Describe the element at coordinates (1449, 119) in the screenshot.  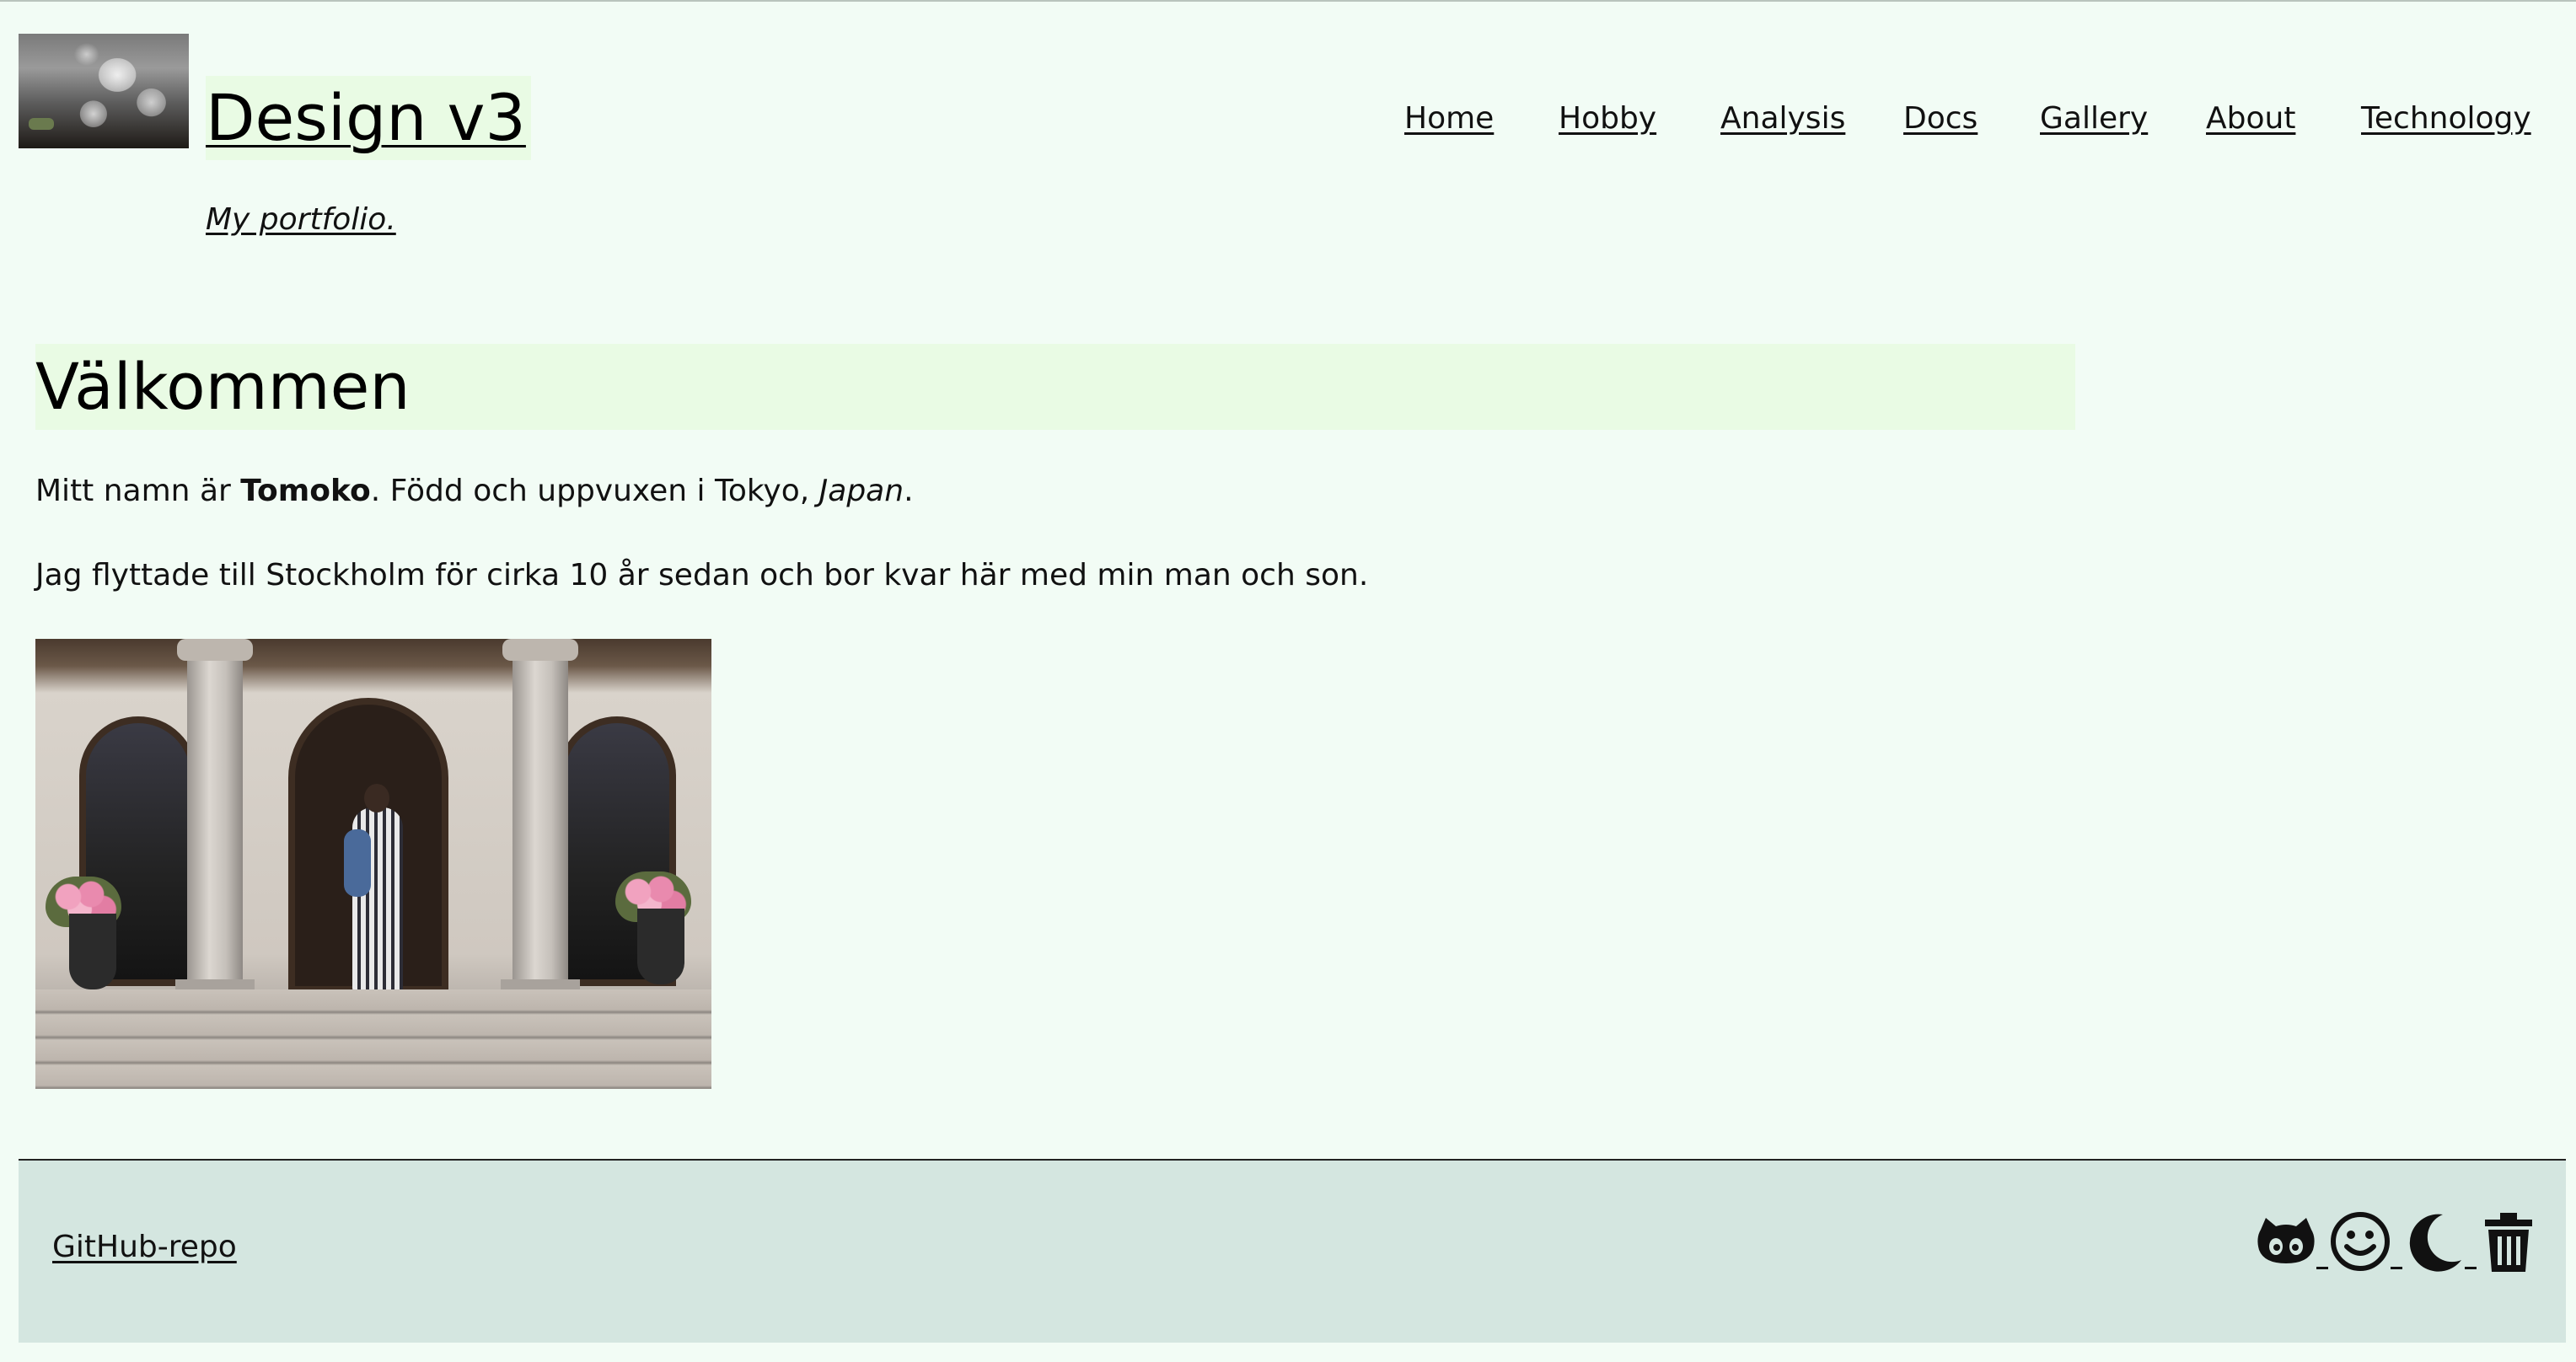
I see `nav-link-home: Home` at that location.